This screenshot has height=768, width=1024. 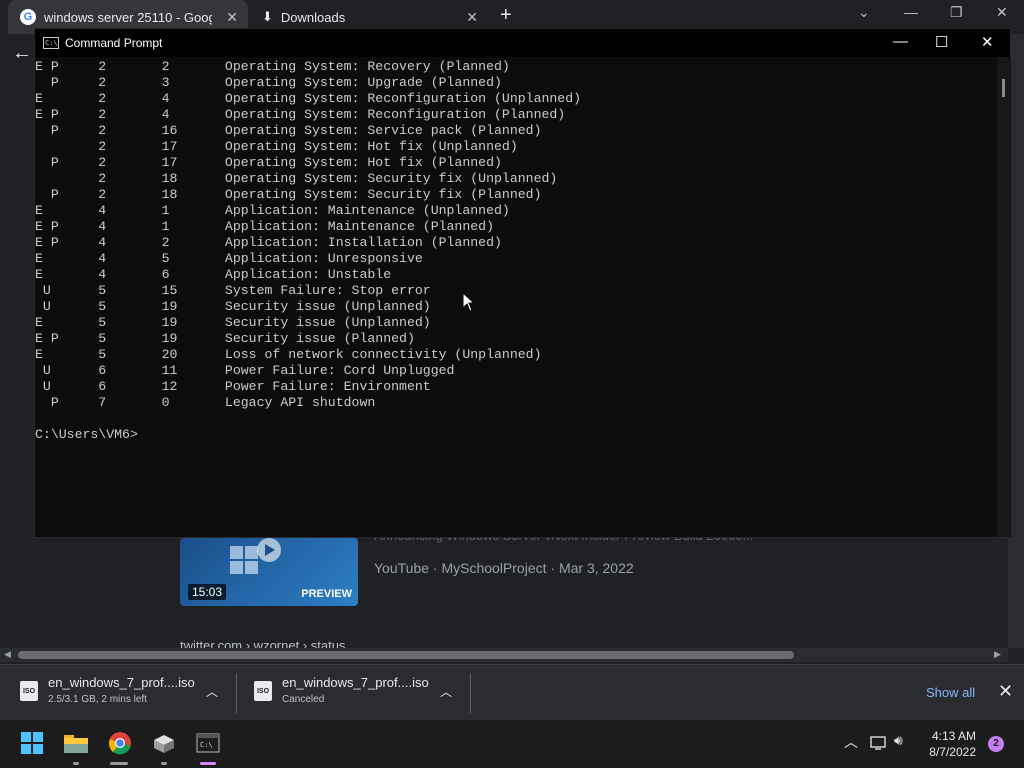 What do you see at coordinates (245, 370) in the screenshot?
I see `console-line: U 6 11 Power Failure: Cord Unplugged` at bounding box center [245, 370].